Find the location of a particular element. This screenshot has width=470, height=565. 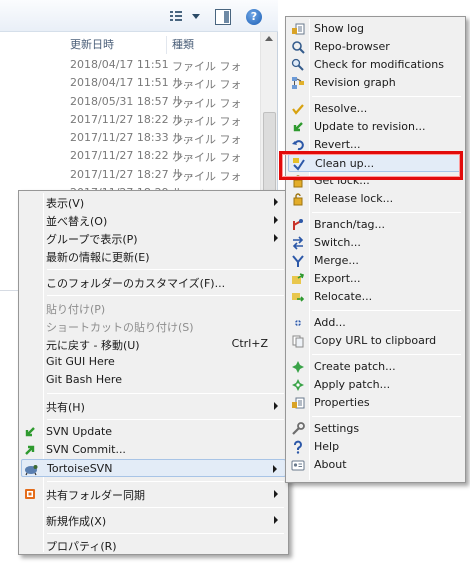

menu-item-label: 表示(V) is located at coordinates (65, 203).